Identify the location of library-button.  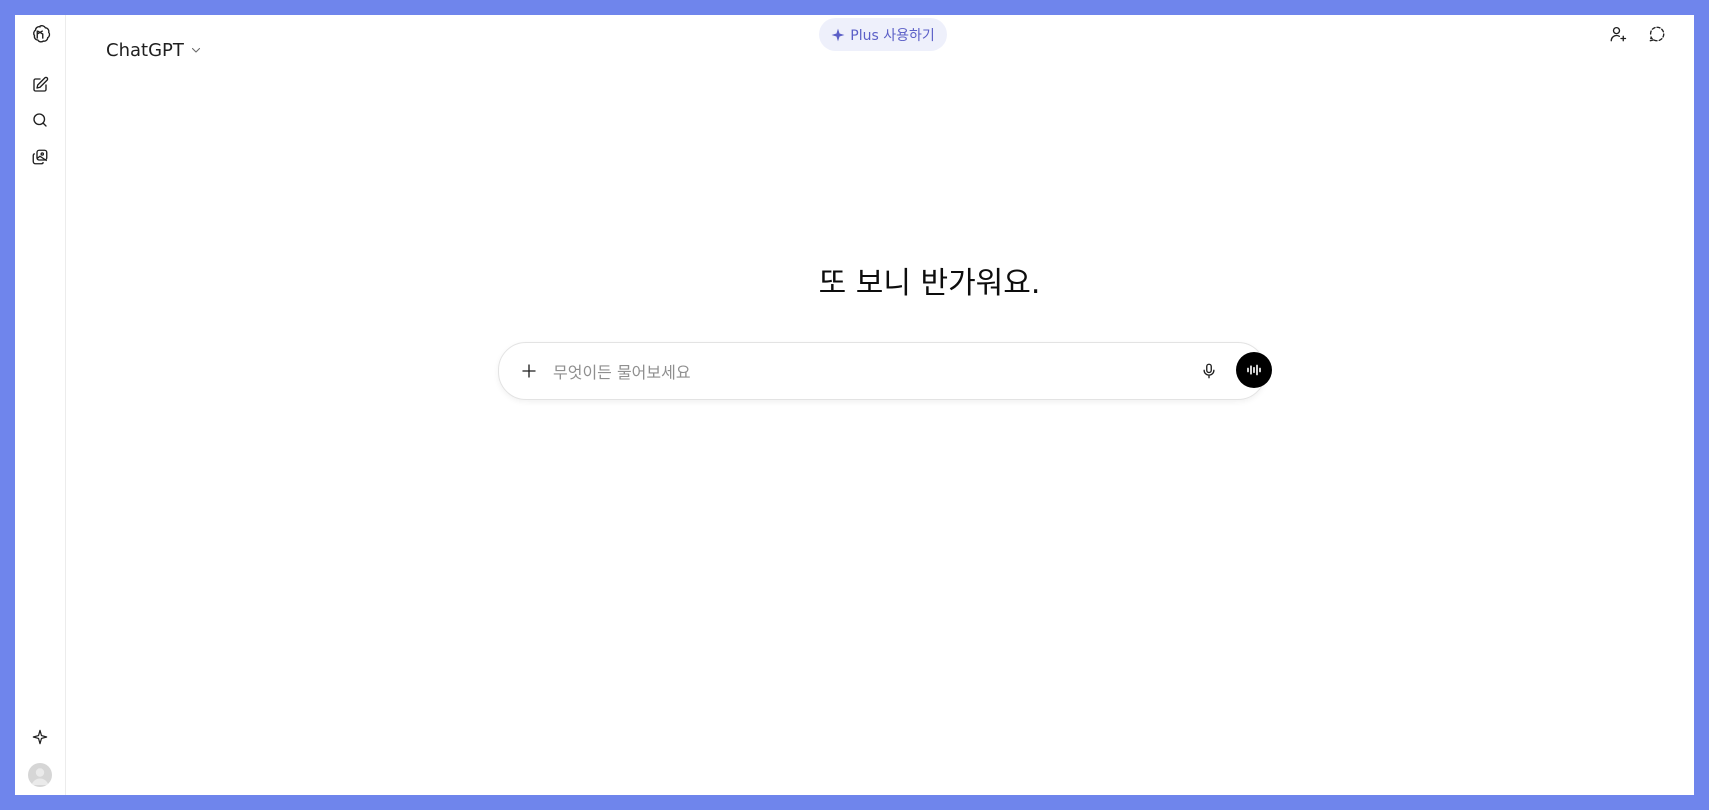
(40, 157).